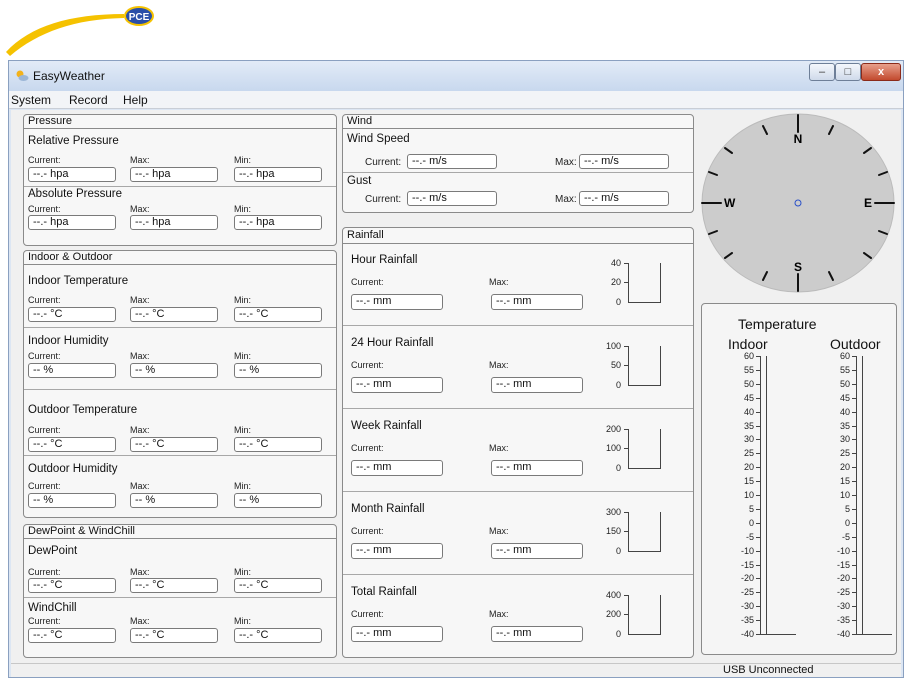 The width and height of the screenshot is (908, 681). Describe the element at coordinates (278, 174) in the screenshot. I see `relative-pressure-min: --.- hpa` at that location.